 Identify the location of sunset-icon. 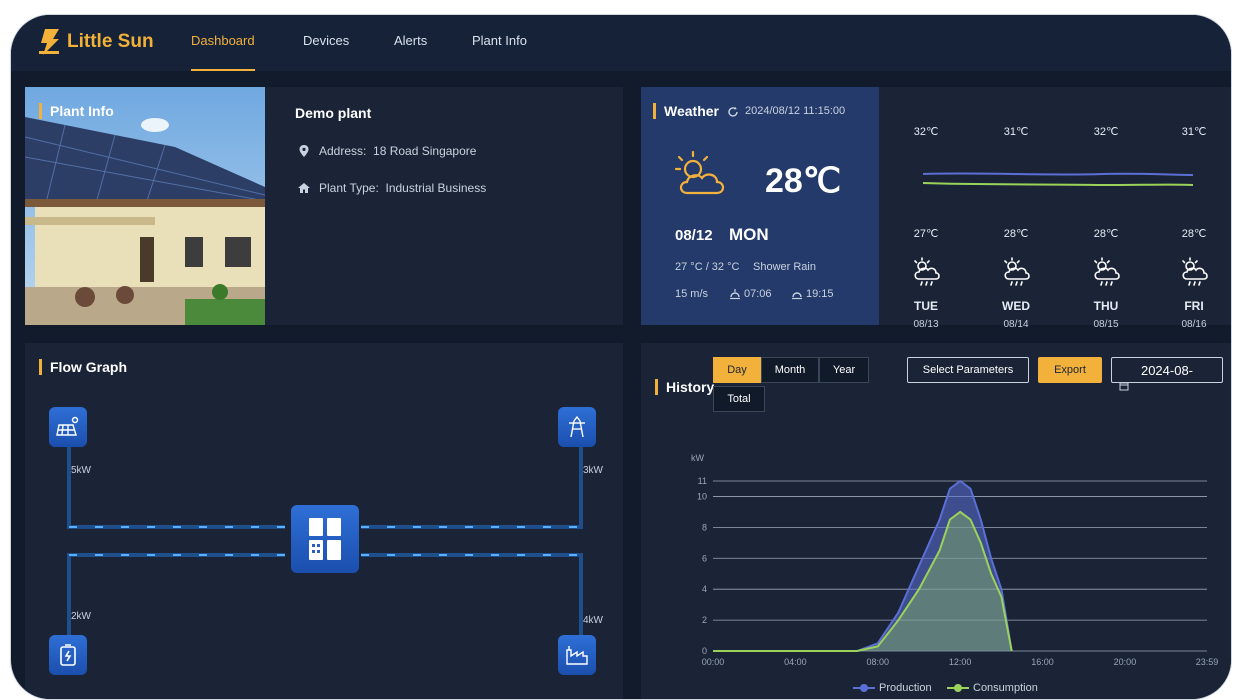
(797, 296).